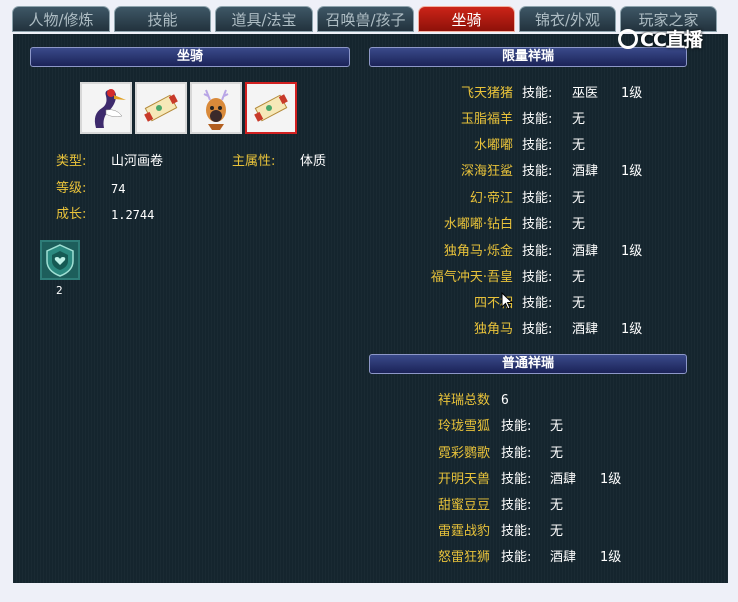  I want to click on growth-label: 成长:, so click(71, 214).